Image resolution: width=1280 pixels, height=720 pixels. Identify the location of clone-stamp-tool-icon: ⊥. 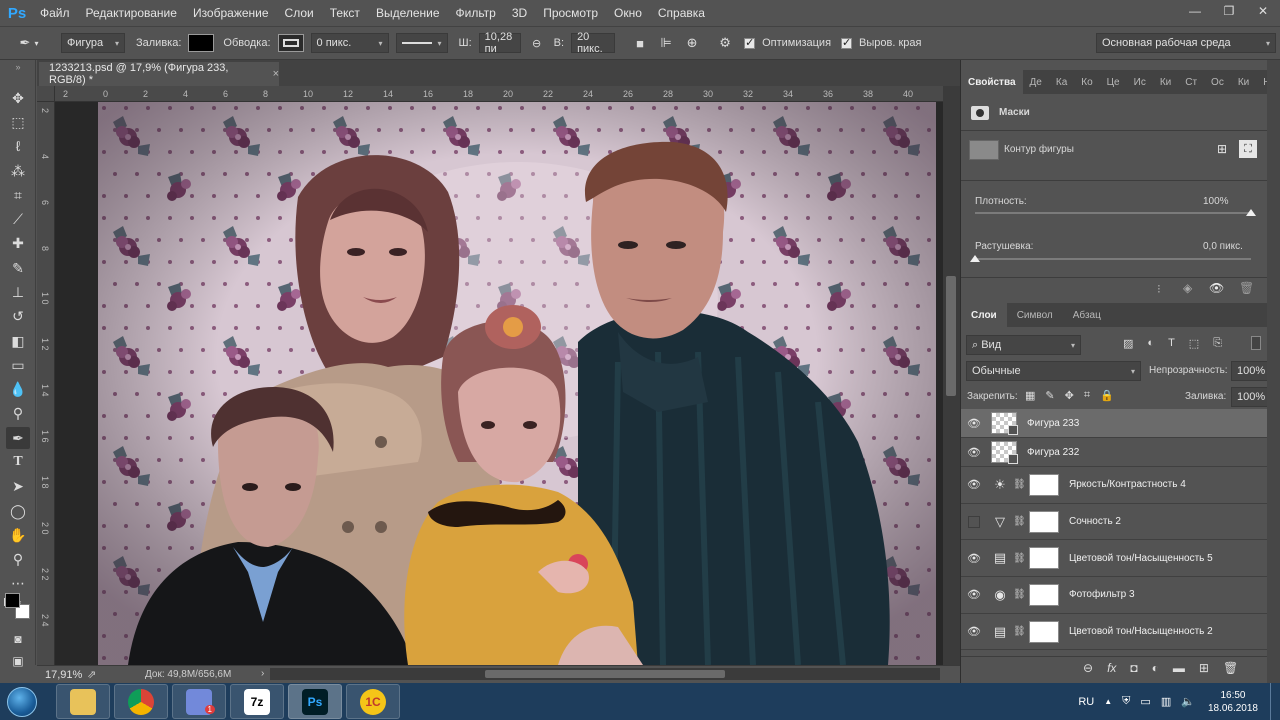
(18, 292).